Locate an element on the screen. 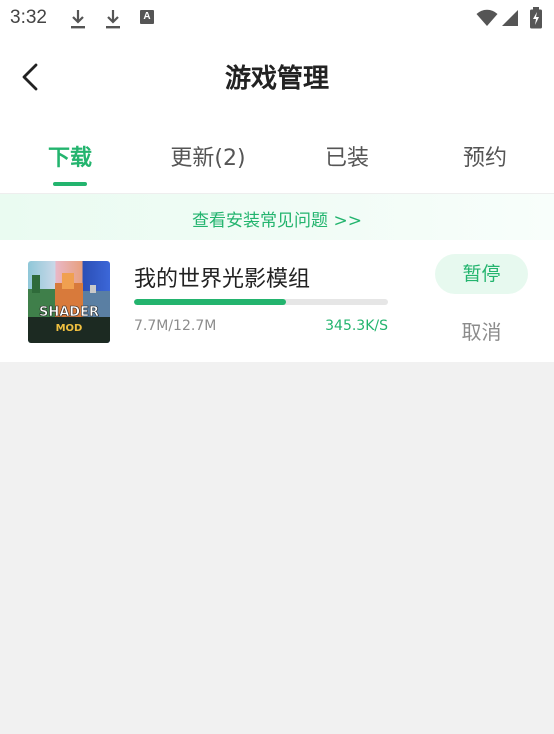  signal-icon is located at coordinates (510, 18).